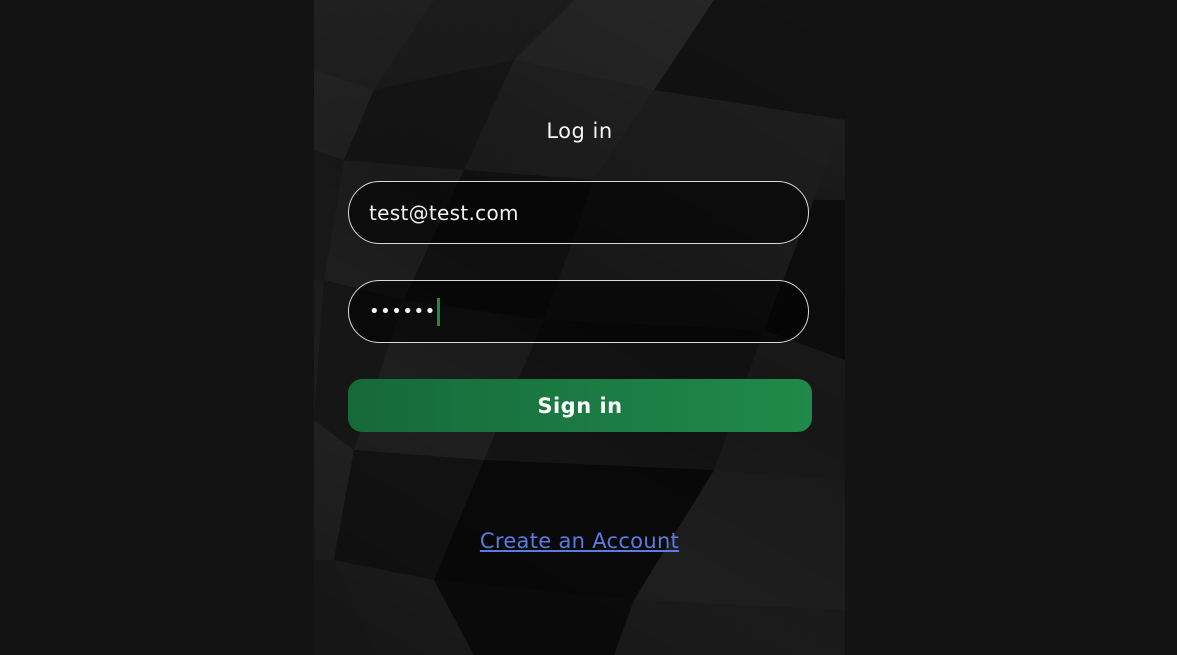 Image resolution: width=1177 pixels, height=655 pixels. I want to click on email-value: test@test.com, so click(444, 212).